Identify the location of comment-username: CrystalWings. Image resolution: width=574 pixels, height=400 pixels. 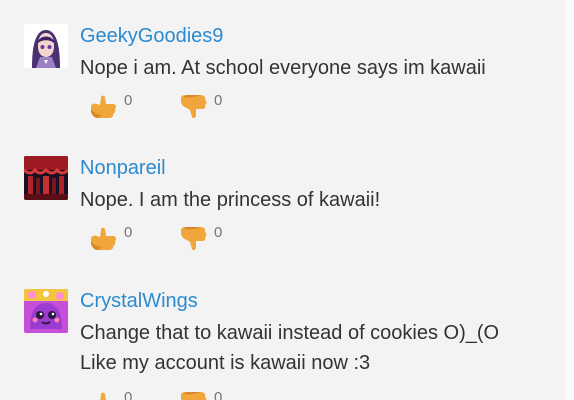
(139, 301).